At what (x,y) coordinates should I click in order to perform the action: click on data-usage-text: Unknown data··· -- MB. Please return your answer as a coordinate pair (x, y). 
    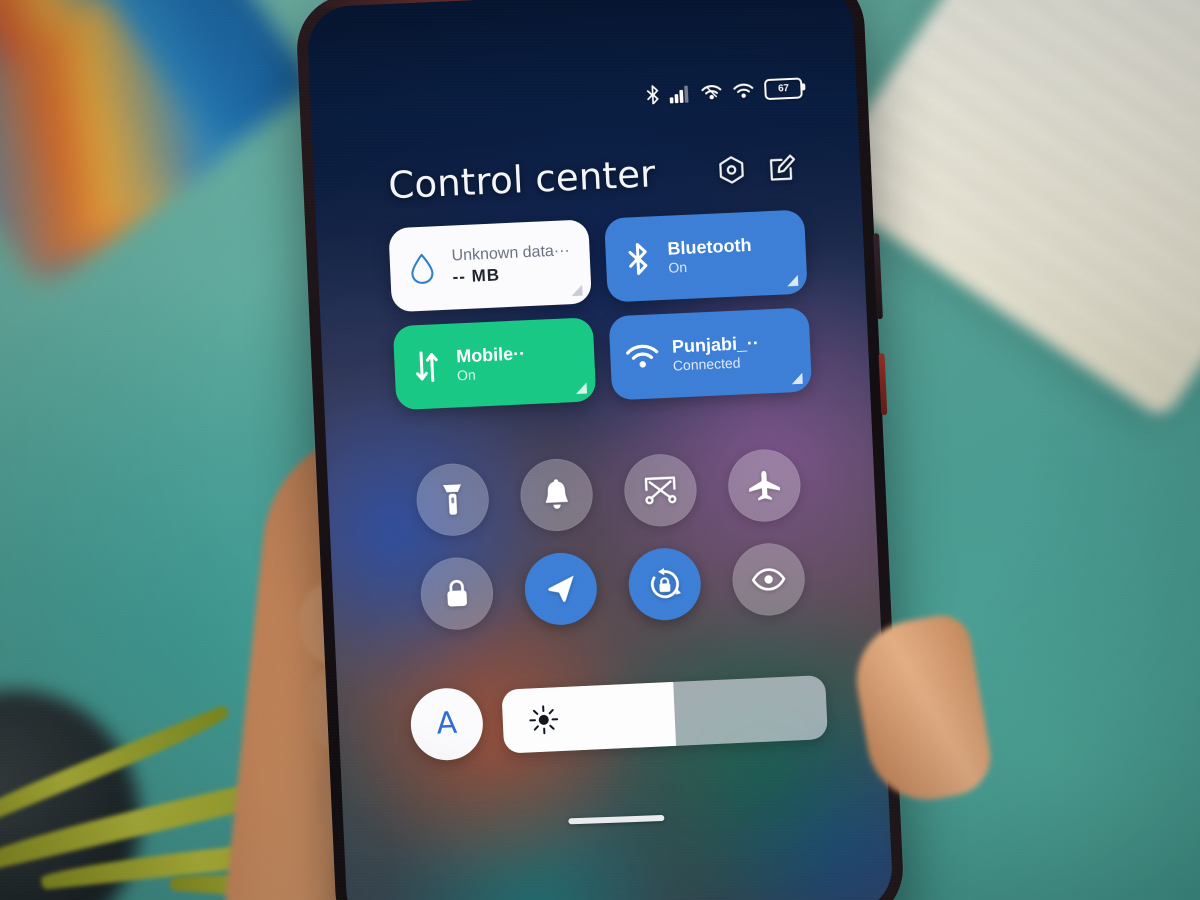
    Looking at the image, I should click on (511, 264).